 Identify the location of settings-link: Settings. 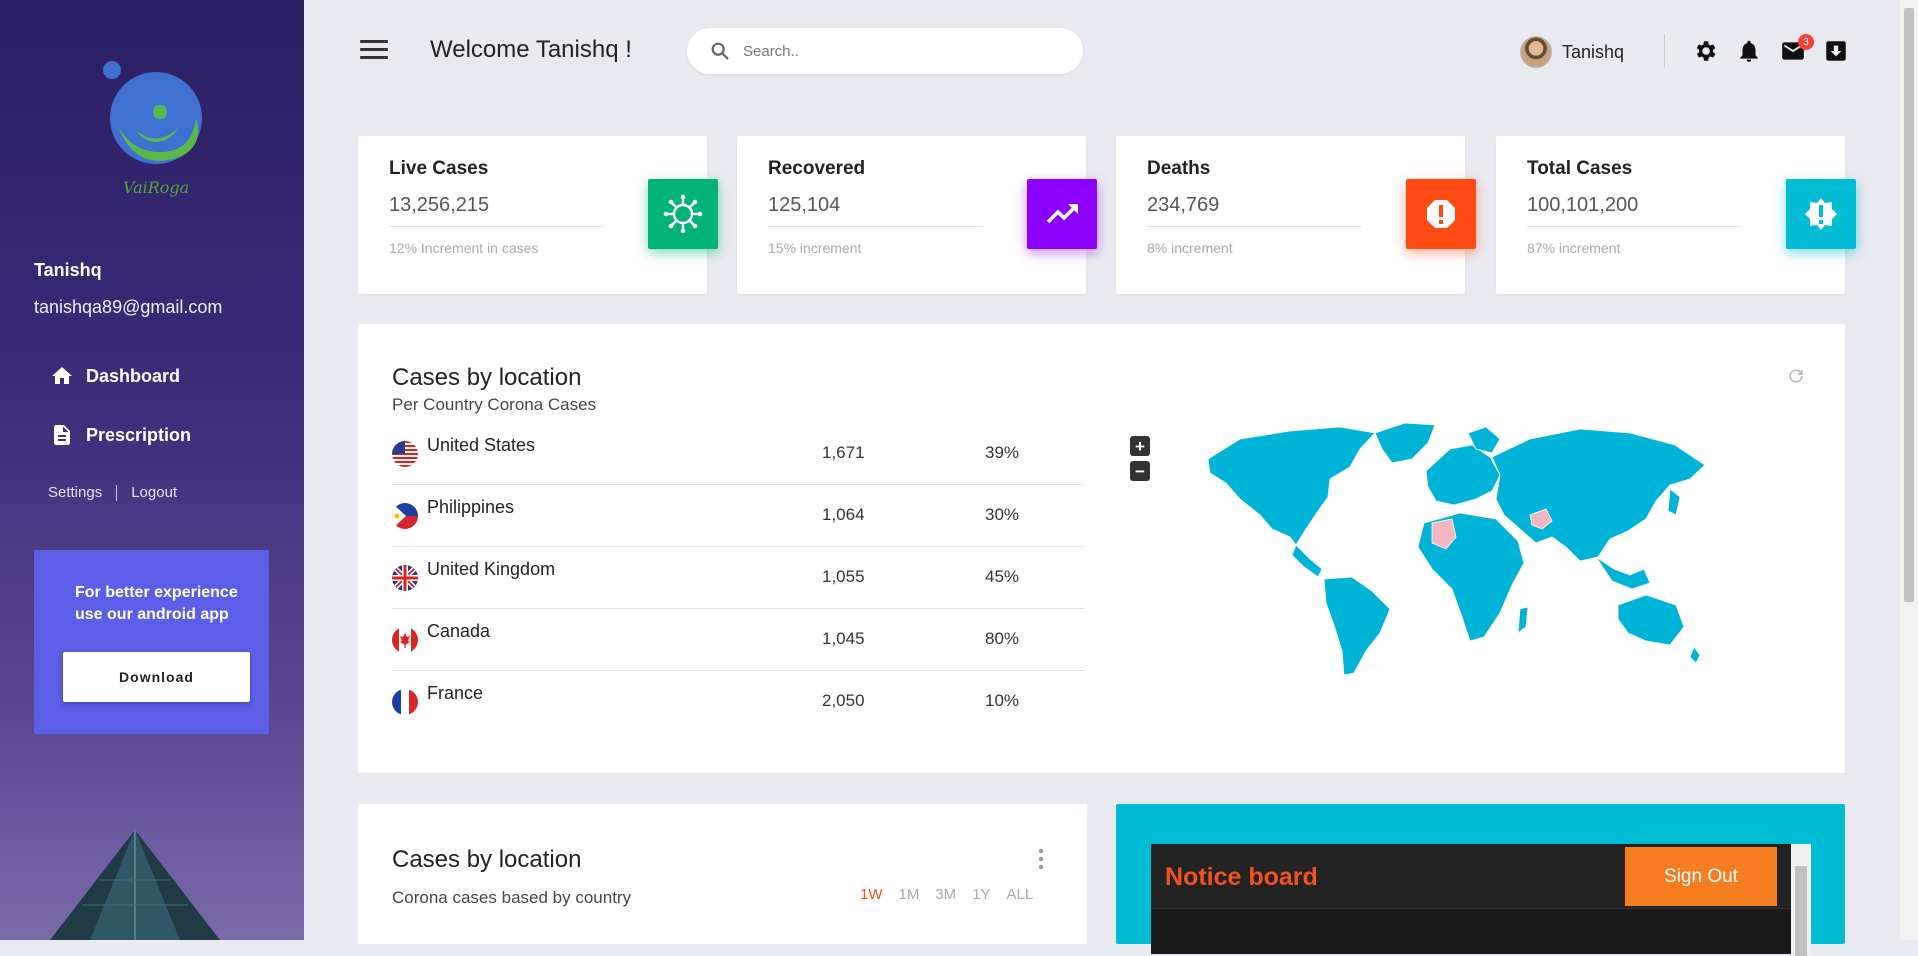
(75, 492).